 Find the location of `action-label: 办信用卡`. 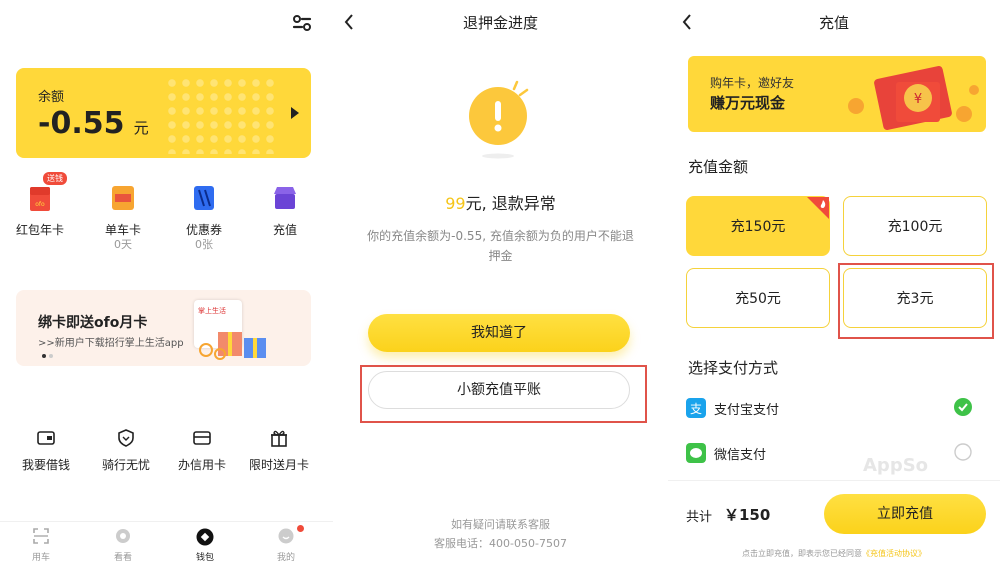

action-label: 办信用卡 is located at coordinates (201, 465).